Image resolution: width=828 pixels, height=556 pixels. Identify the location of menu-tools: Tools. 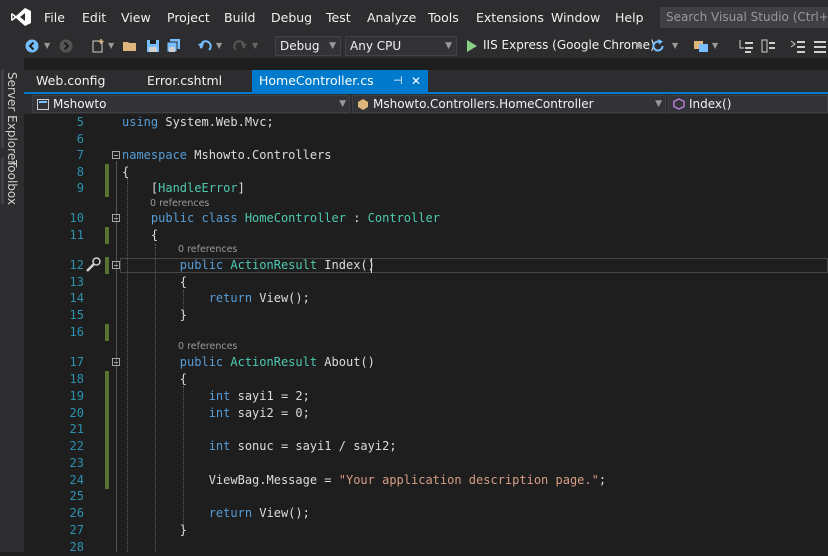
(443, 17).